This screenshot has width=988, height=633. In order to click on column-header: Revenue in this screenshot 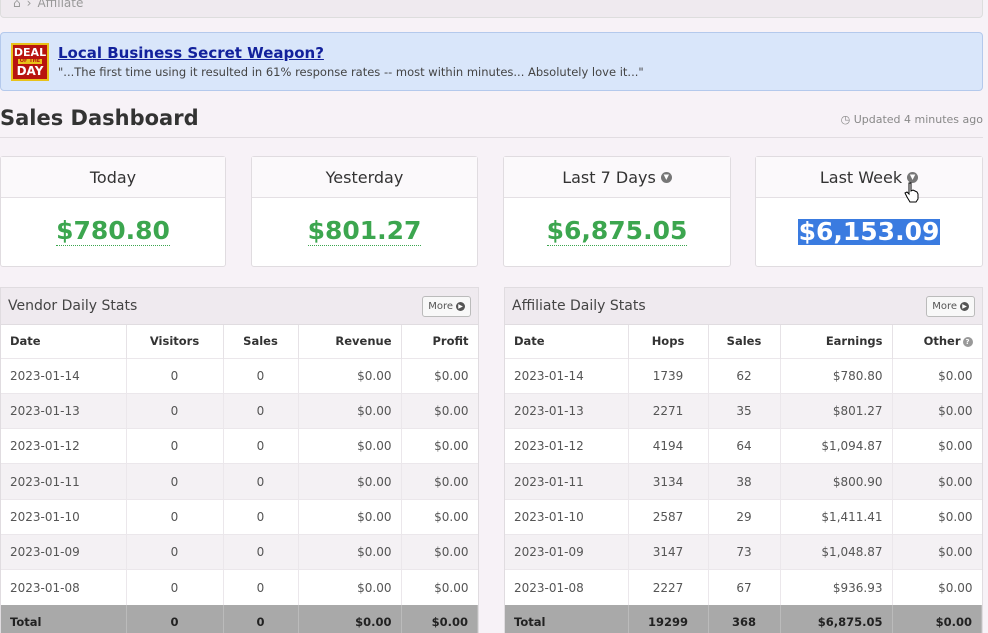, I will do `click(350, 341)`.